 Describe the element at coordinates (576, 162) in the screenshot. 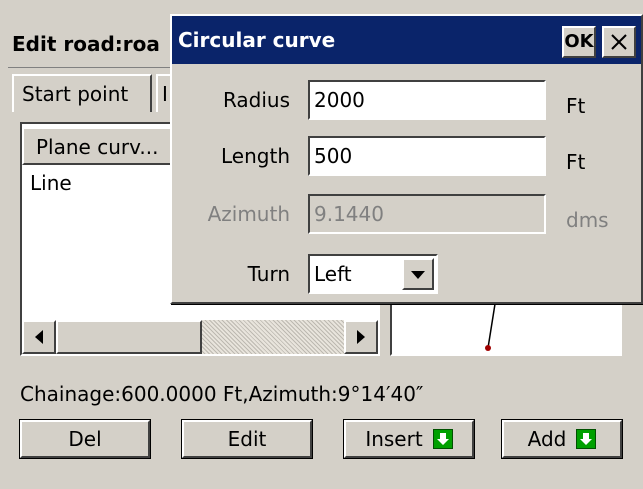

I see `length-unit: Ft` at that location.